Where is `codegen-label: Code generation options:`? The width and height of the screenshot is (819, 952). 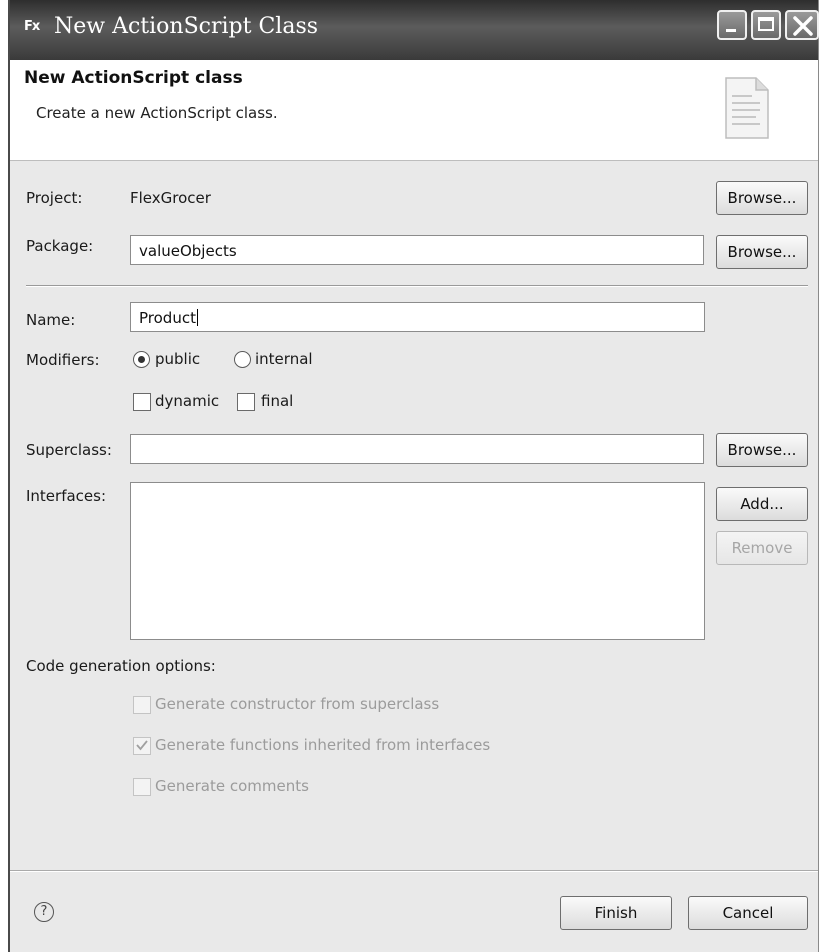
codegen-label: Code generation options: is located at coordinates (121, 666).